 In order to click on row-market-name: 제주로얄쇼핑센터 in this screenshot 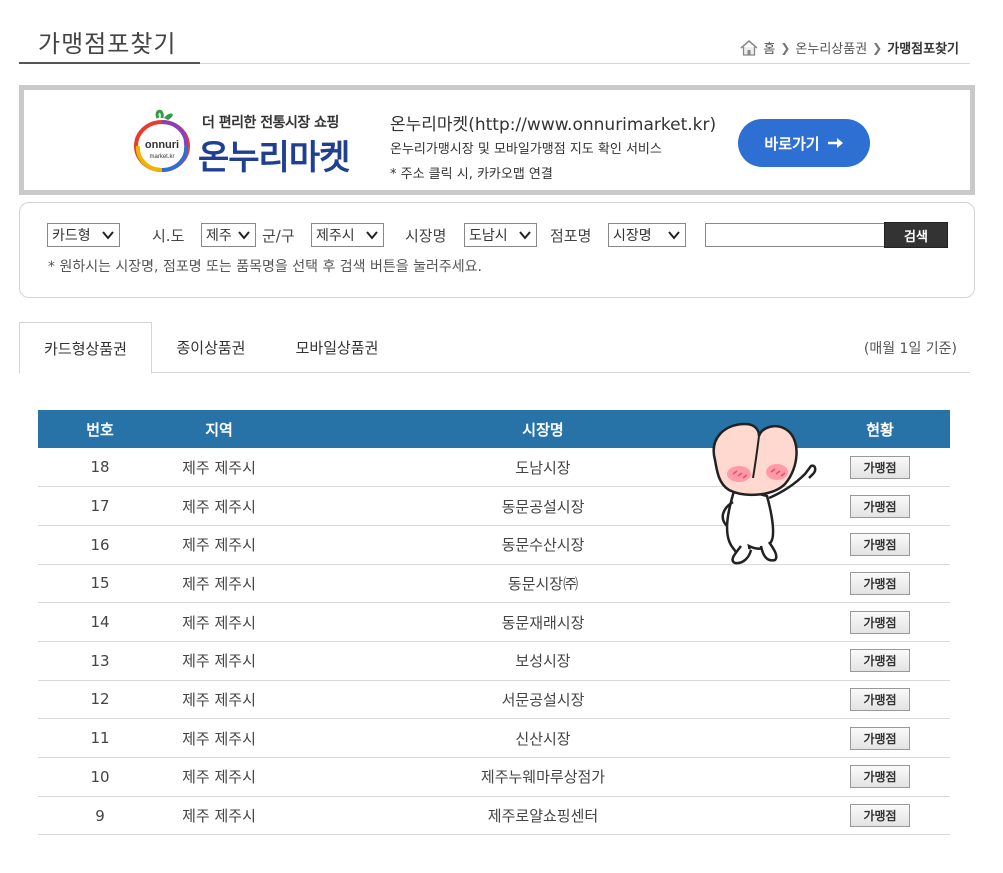, I will do `click(543, 816)`.